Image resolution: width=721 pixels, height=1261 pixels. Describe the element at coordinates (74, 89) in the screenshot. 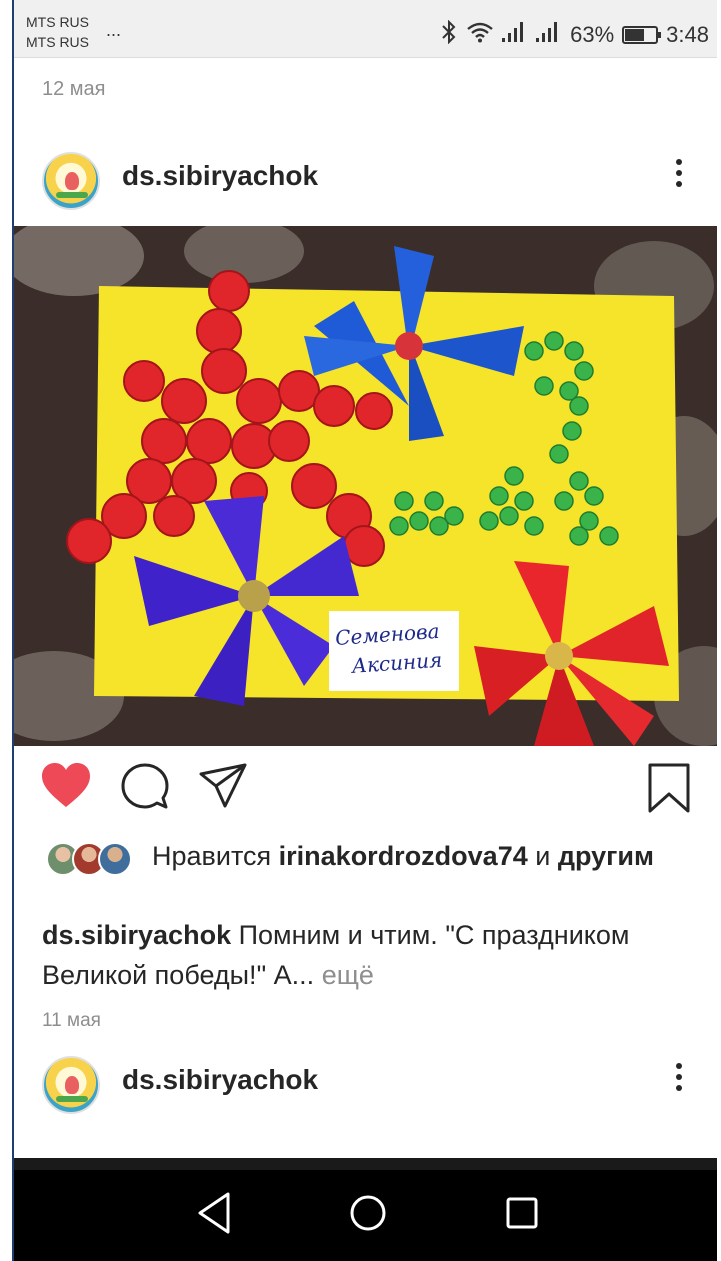

I see `previous-post-date: 12 мая` at that location.